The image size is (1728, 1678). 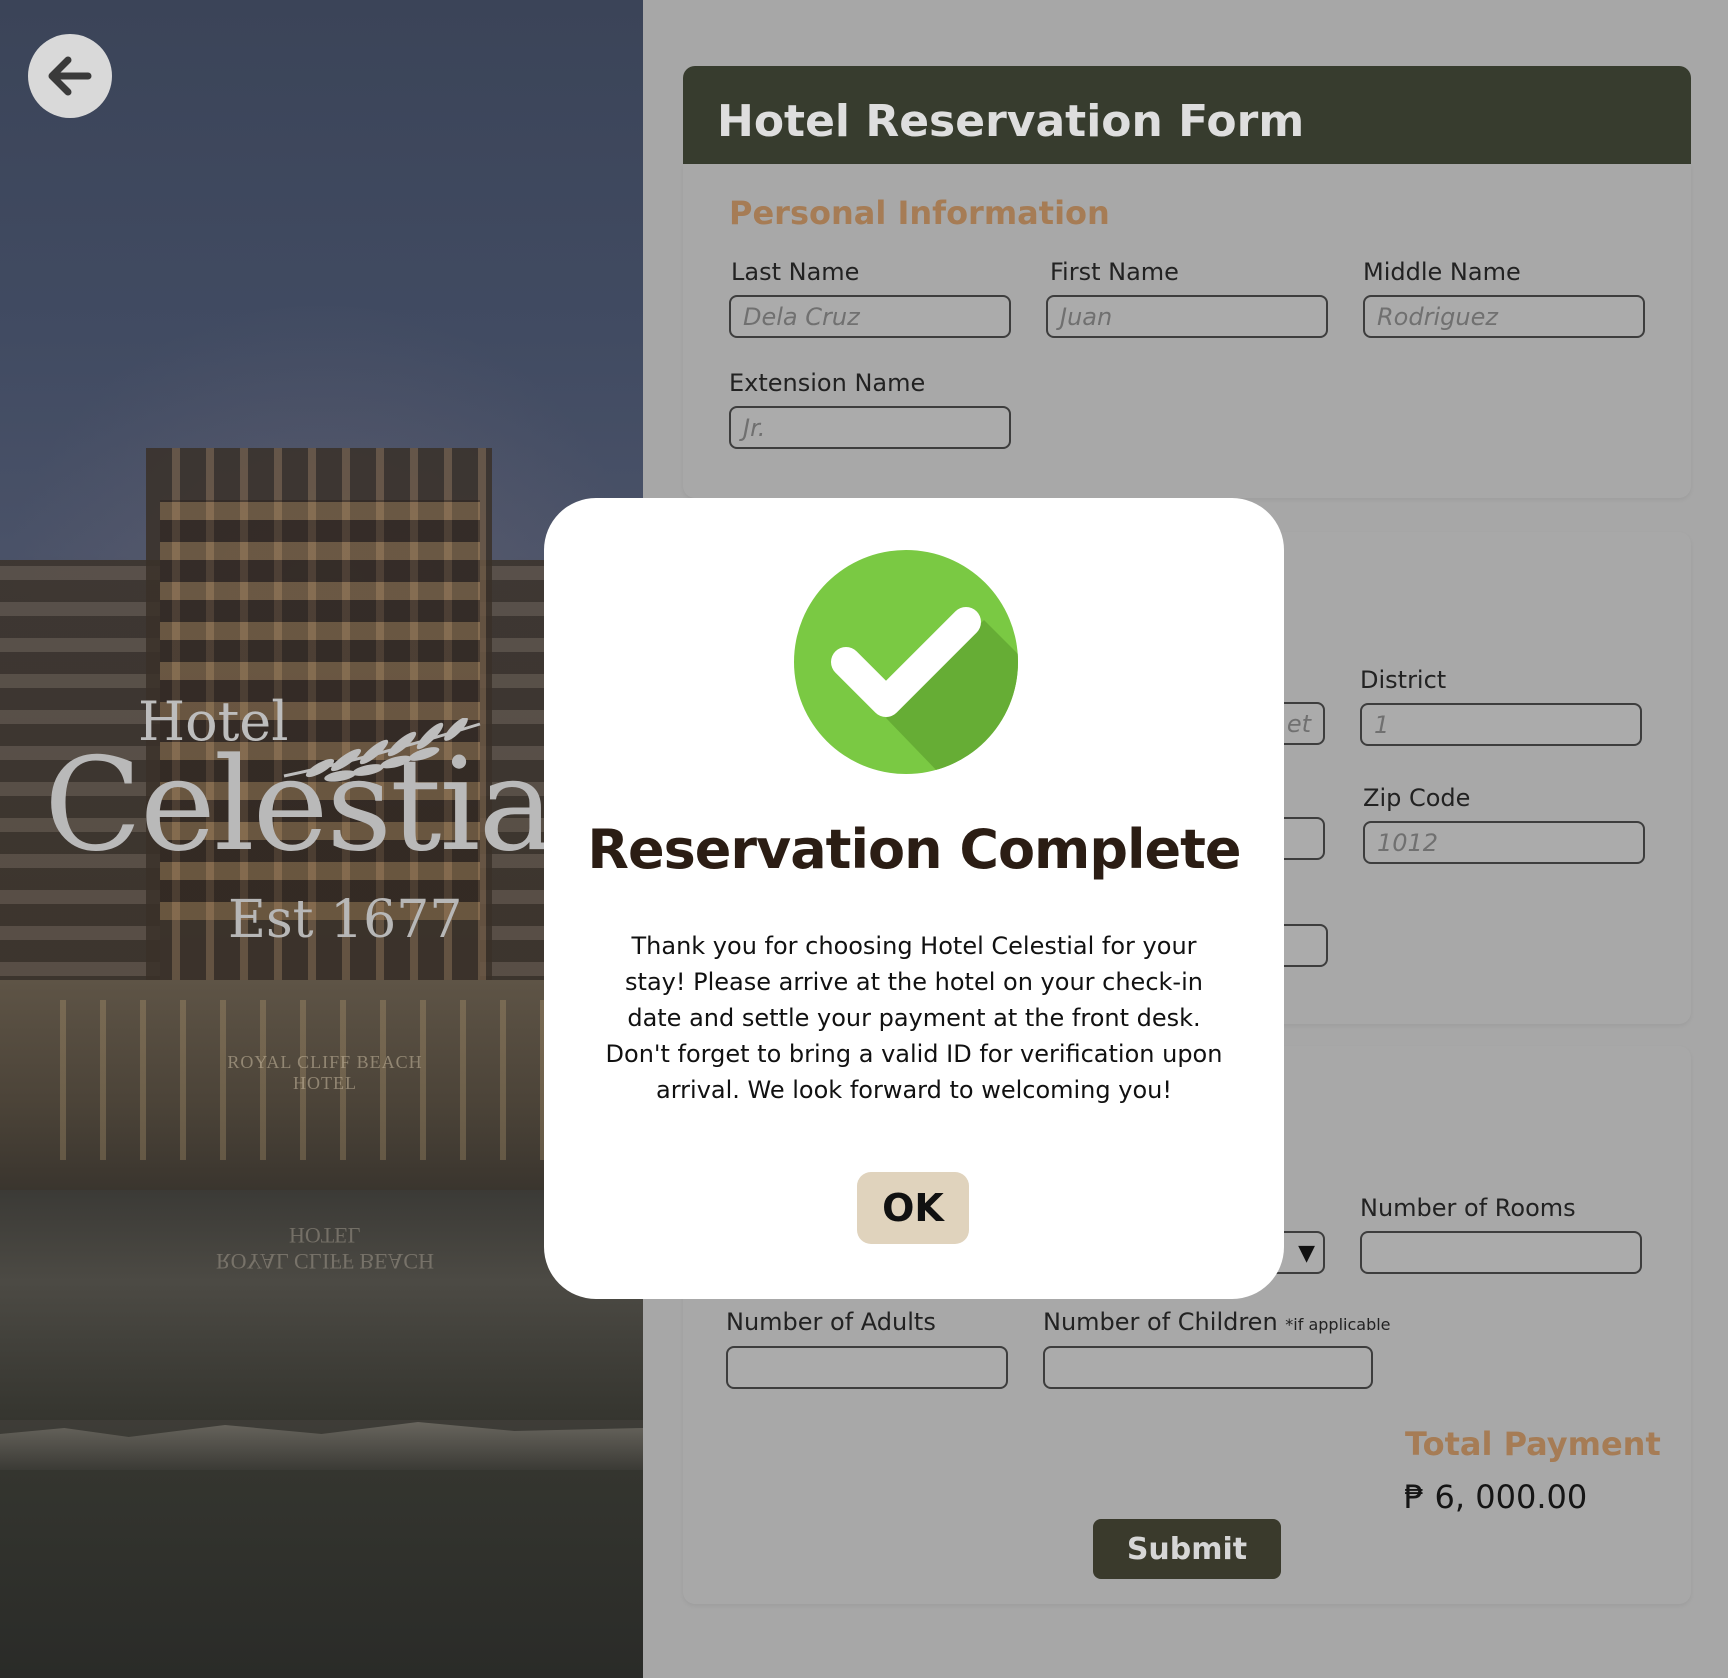 I want to click on extension-name-label: Extension Name, so click(x=827, y=383).